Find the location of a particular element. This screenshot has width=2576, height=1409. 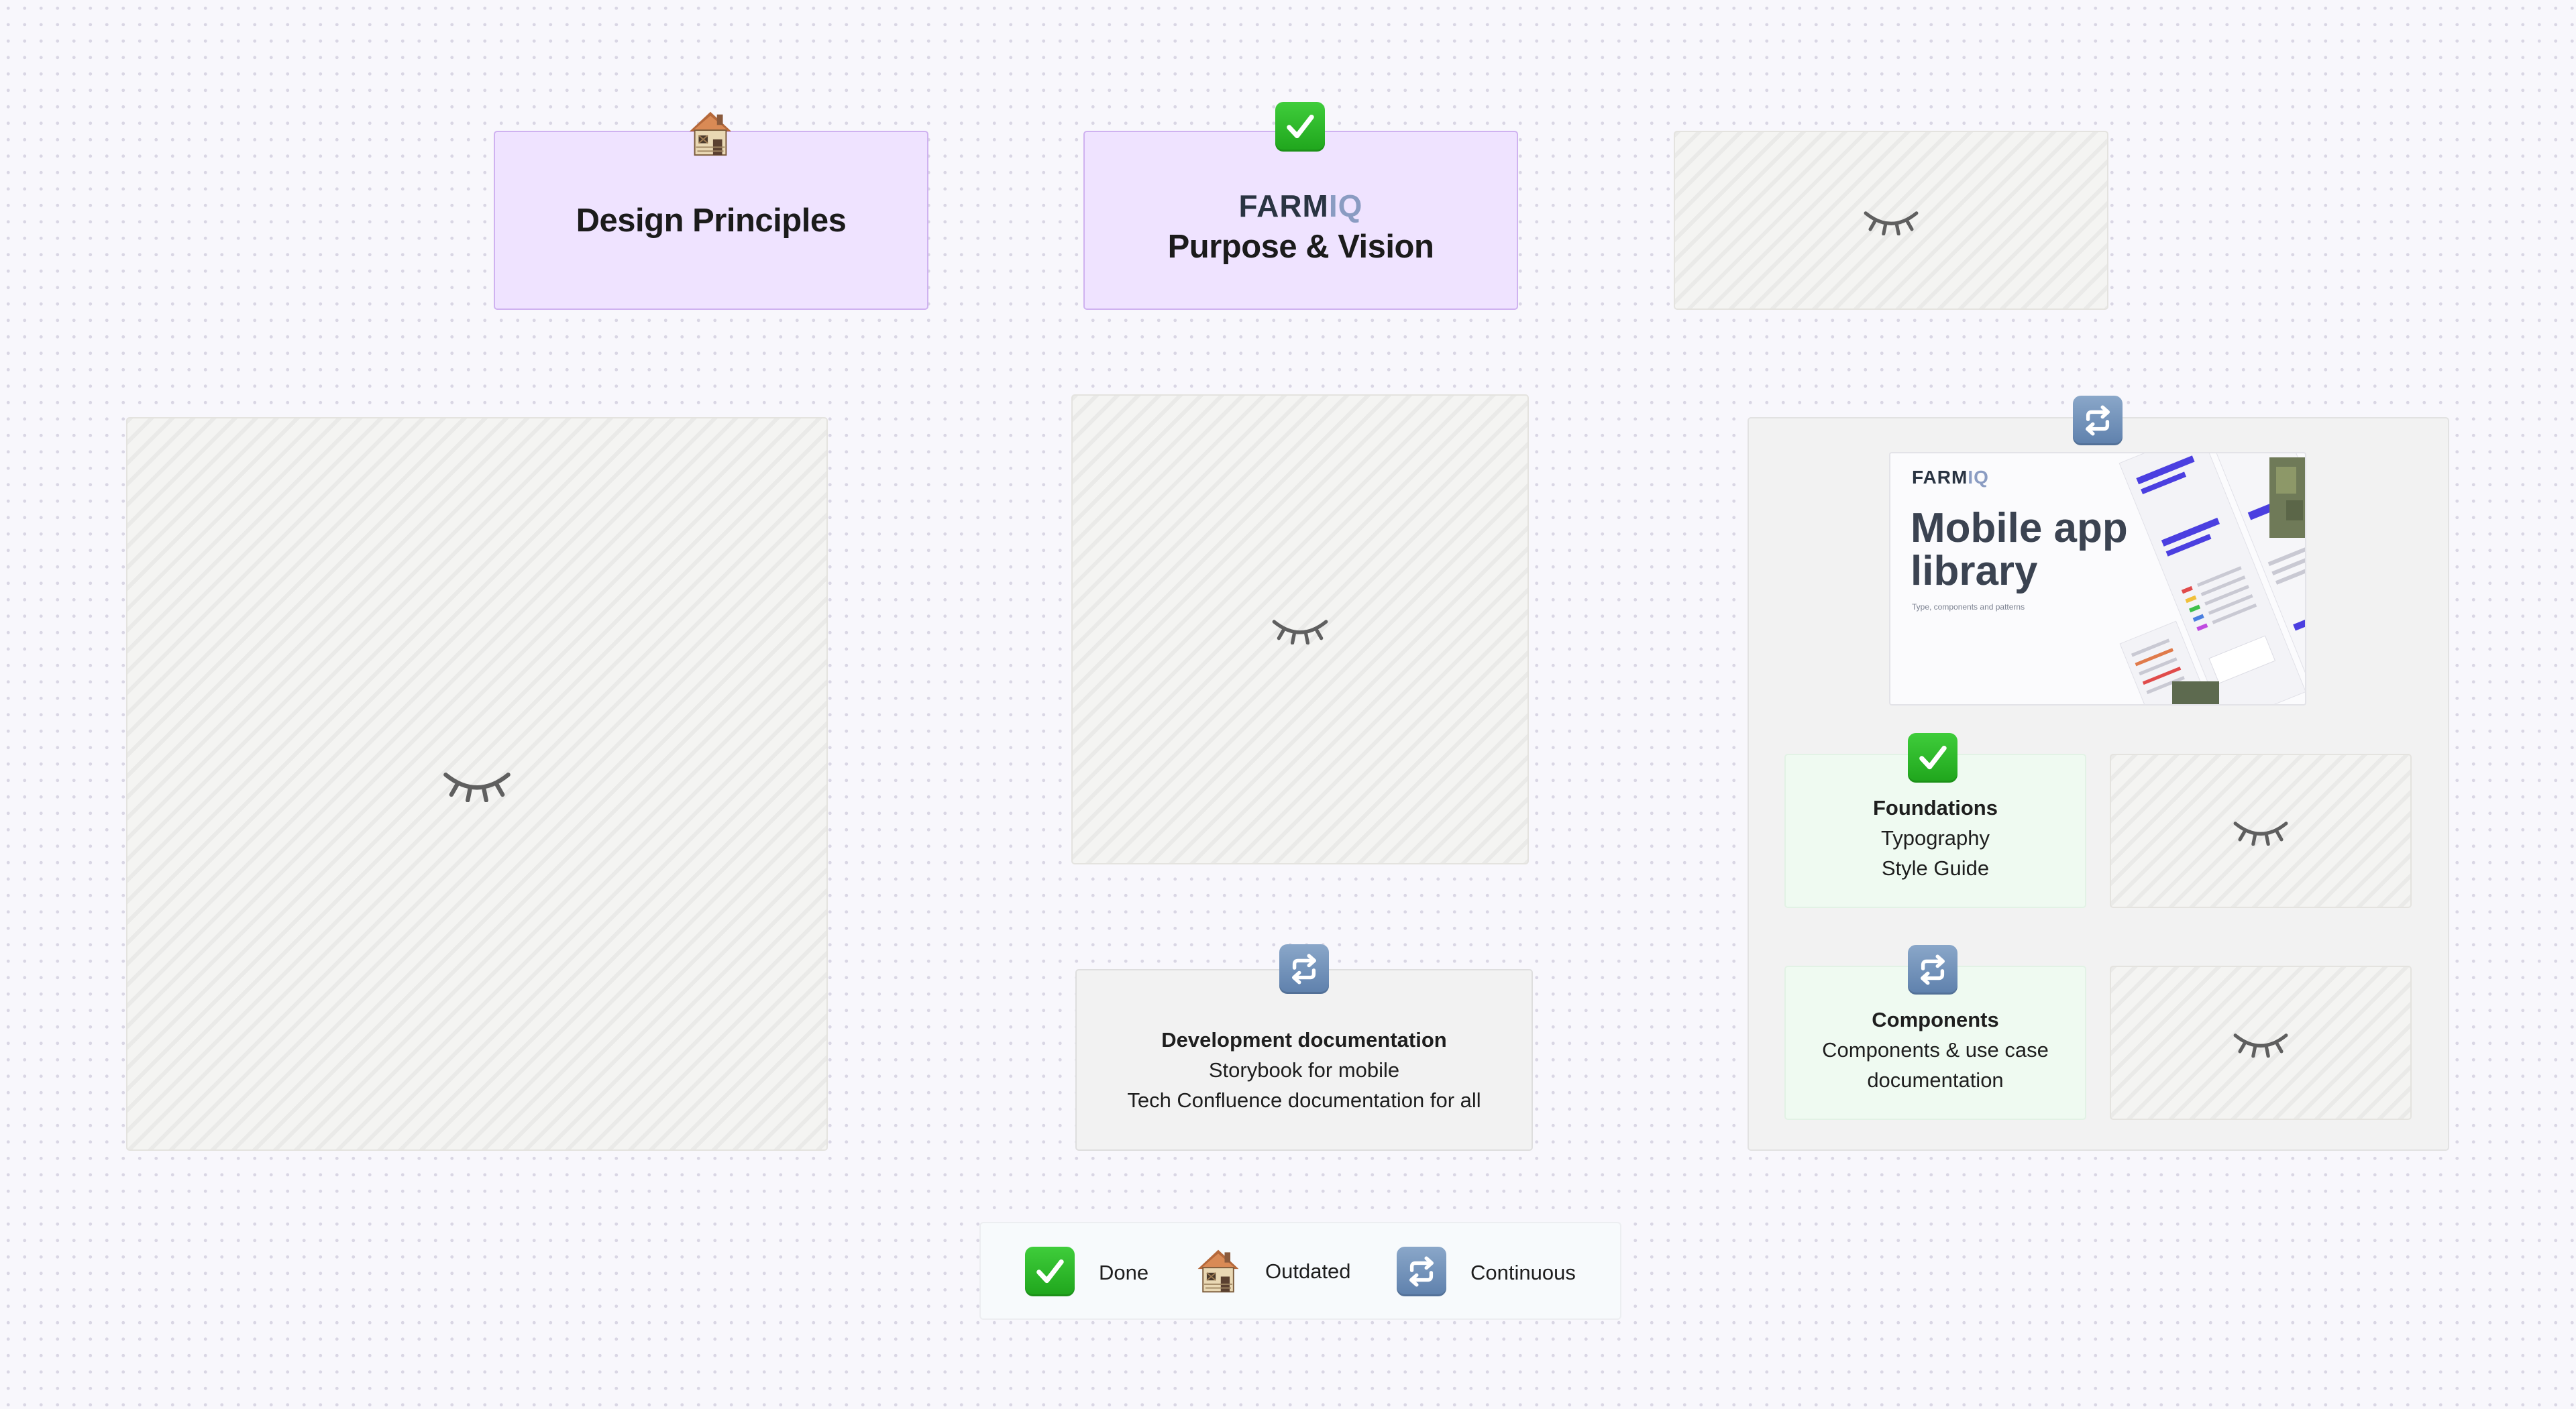

hidden-content-box-medium is located at coordinates (1300, 629).